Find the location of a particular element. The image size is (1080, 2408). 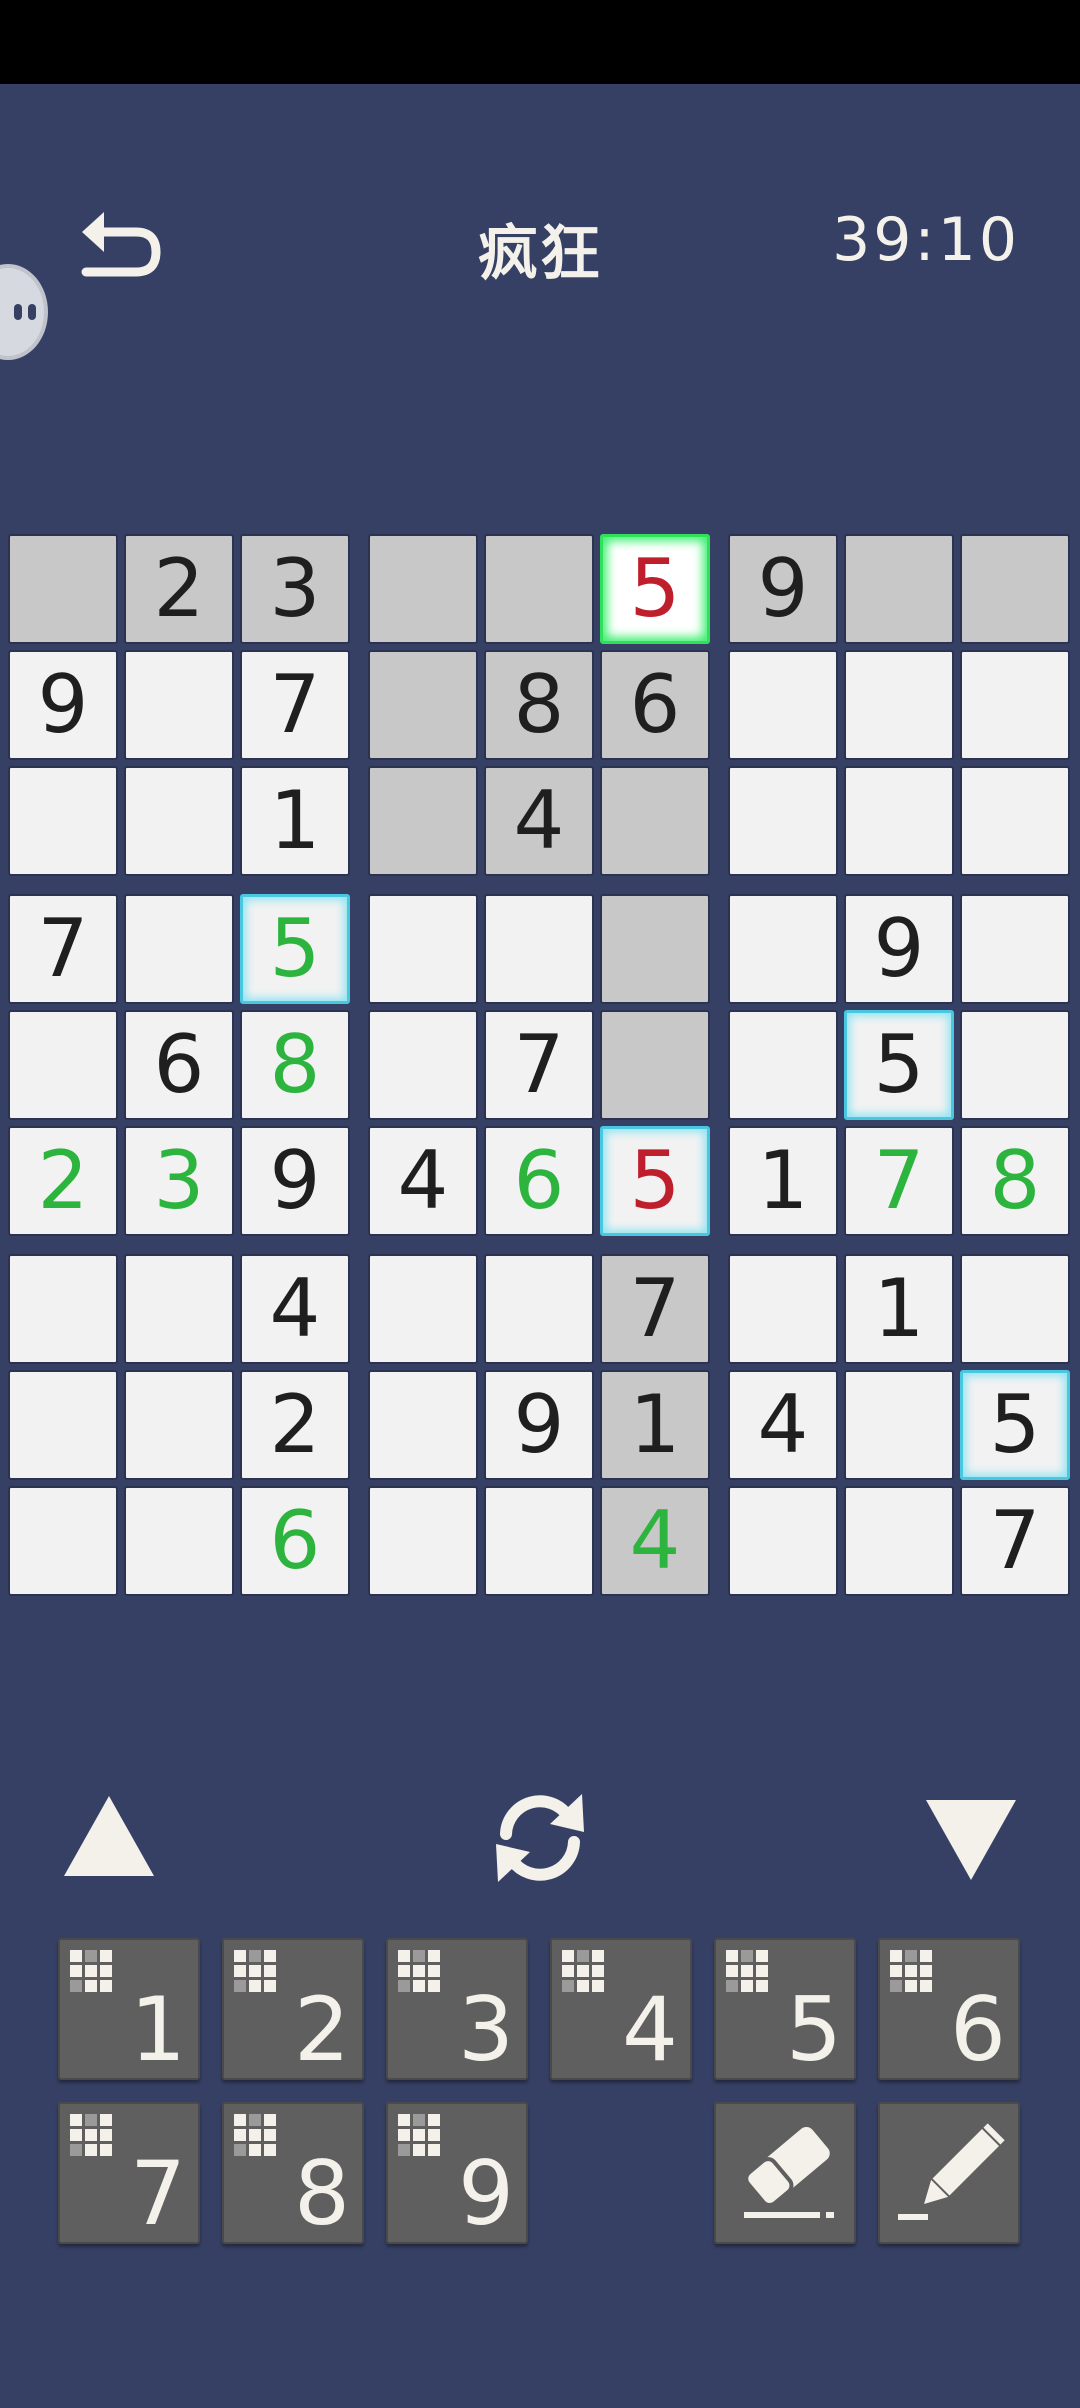

sudoku-cell-r5c5: 7 is located at coordinates (539, 1065).